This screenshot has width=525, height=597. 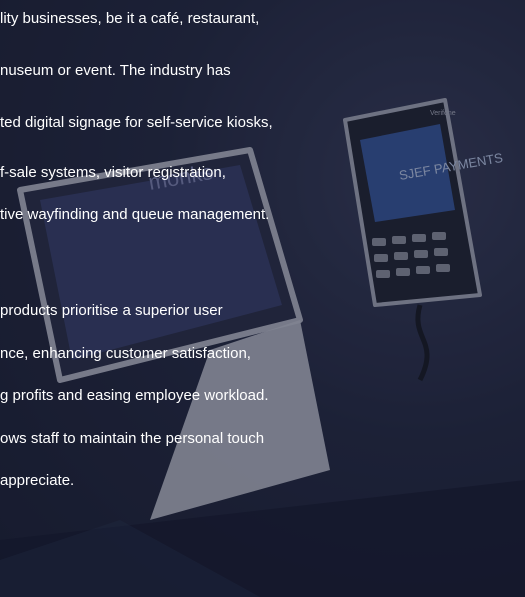 What do you see at coordinates (132, 438) in the screenshot?
I see `text-line: ows staff to maintain the personal touch` at bounding box center [132, 438].